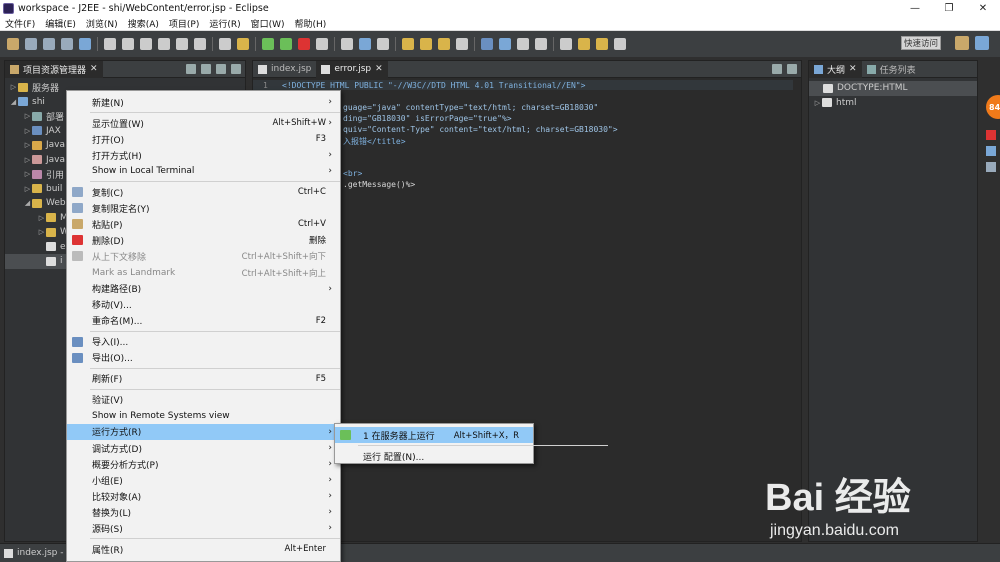  What do you see at coordinates (284, 69) in the screenshot?
I see `editor-tab-index-jsp: index.jsp` at bounding box center [284, 69].